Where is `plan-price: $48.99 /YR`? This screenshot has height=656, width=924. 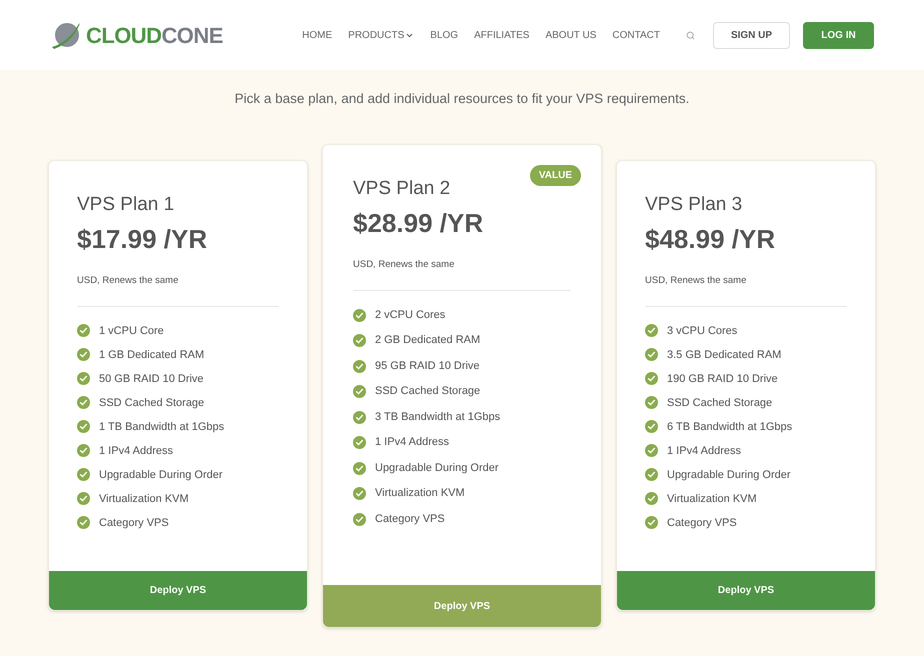
plan-price: $48.99 /YR is located at coordinates (710, 239).